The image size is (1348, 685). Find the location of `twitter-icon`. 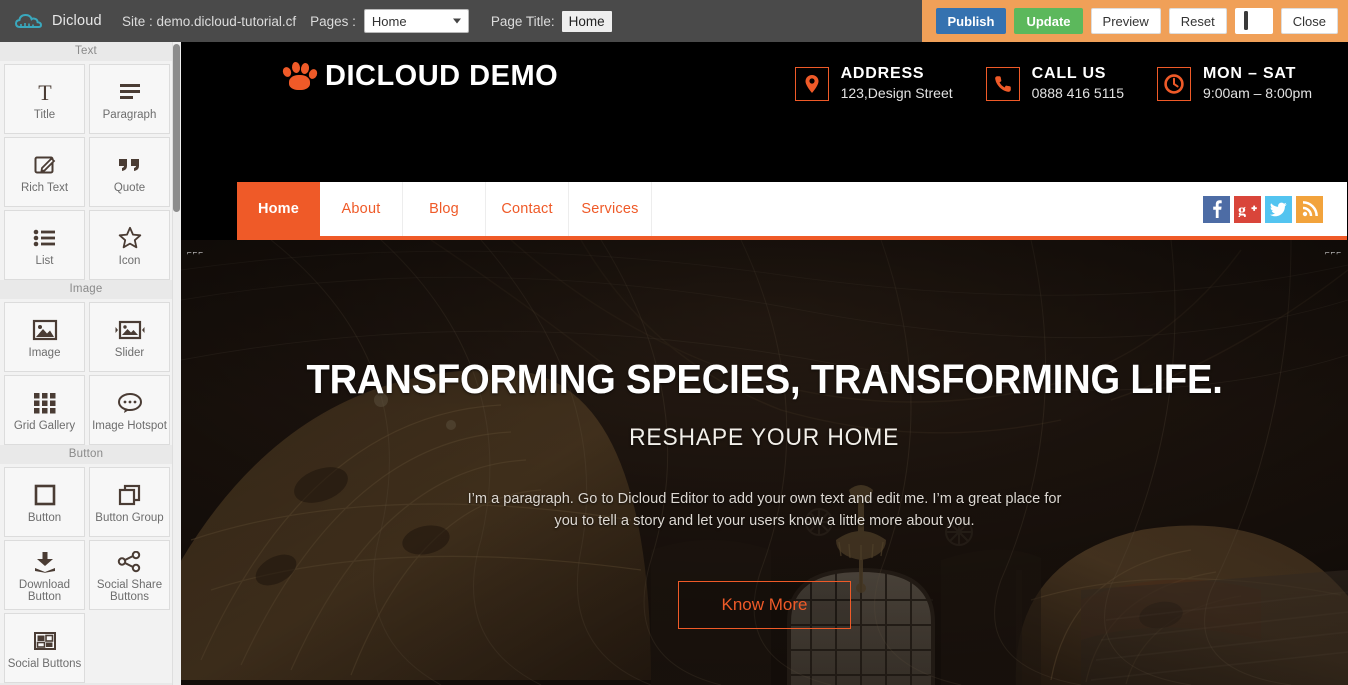

twitter-icon is located at coordinates (1278, 209).